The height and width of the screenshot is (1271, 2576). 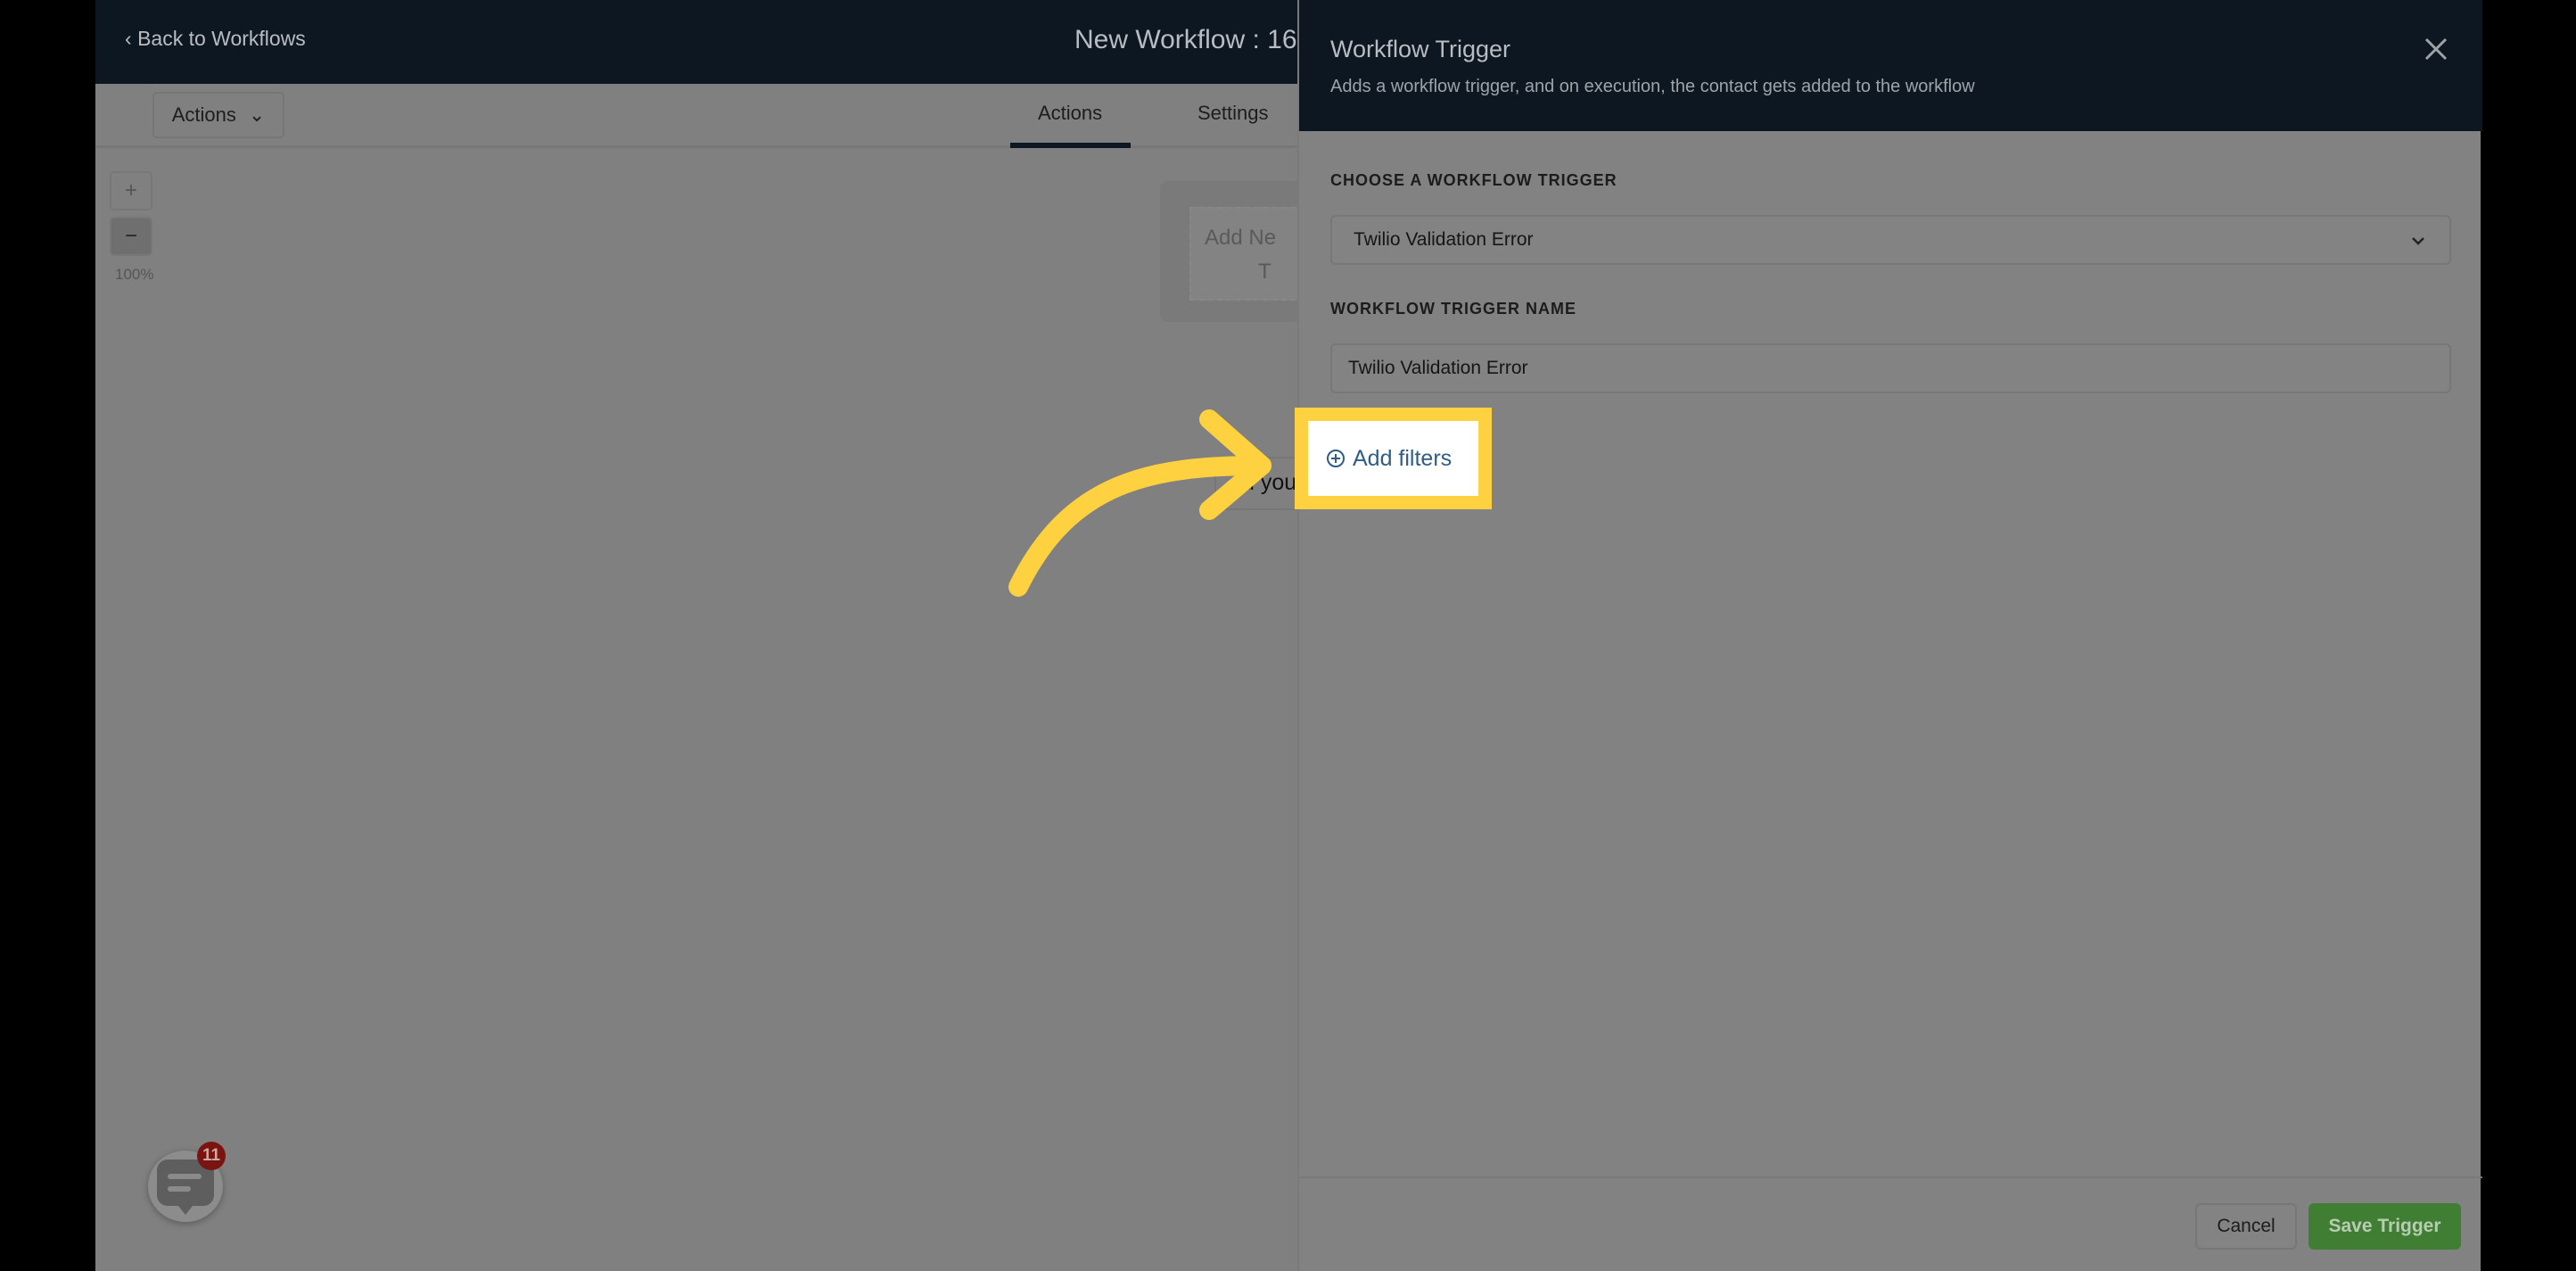 What do you see at coordinates (1070, 145) in the screenshot?
I see `active-tab-indicator` at bounding box center [1070, 145].